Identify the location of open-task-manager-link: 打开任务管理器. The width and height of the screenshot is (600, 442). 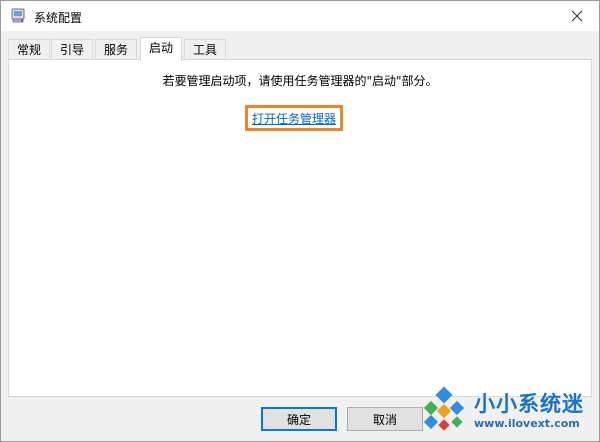
(294, 118).